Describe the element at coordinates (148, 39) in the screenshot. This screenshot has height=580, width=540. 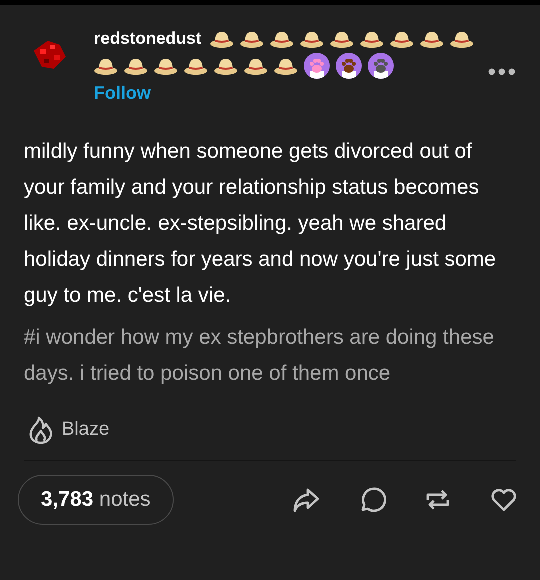
I see `username: redstonedust` at that location.